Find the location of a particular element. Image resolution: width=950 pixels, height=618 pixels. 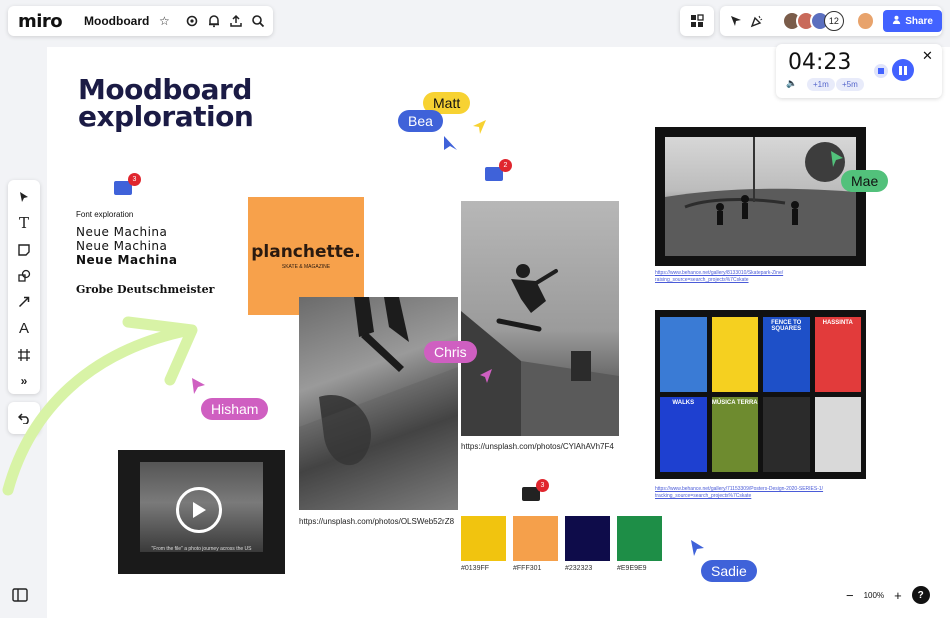

color-swatch: #FFF301 is located at coordinates (535, 544).